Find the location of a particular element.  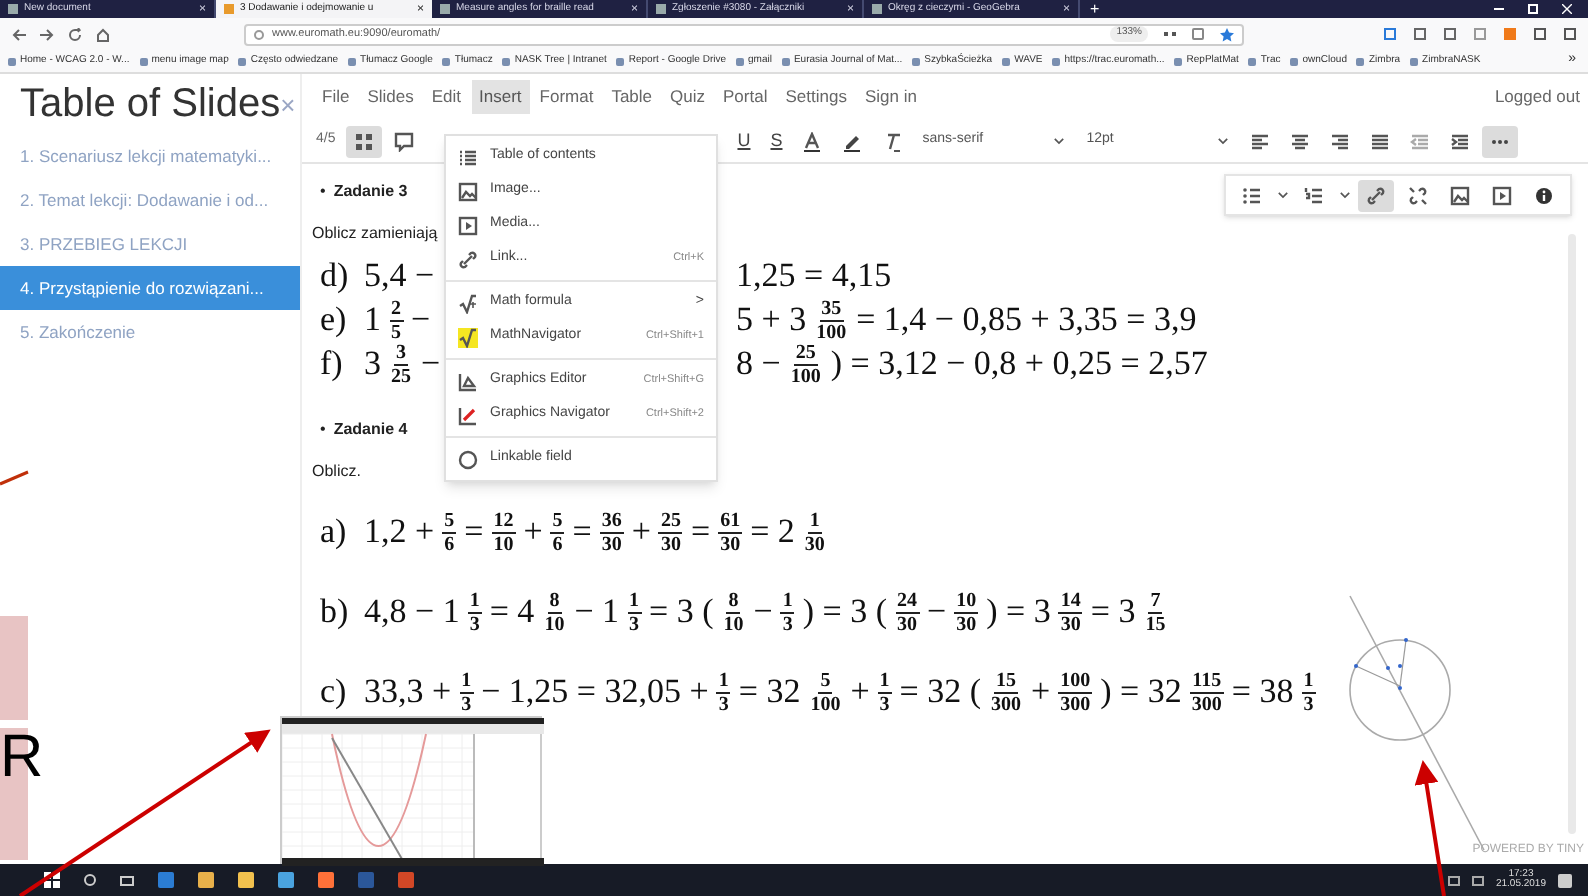

account-icon is located at coordinates (1540, 34).